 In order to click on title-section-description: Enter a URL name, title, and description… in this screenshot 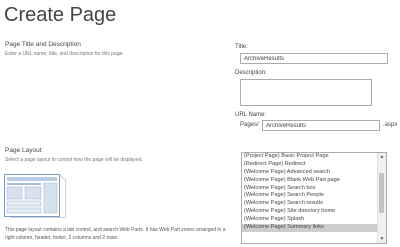, I will do `click(64, 54)`.